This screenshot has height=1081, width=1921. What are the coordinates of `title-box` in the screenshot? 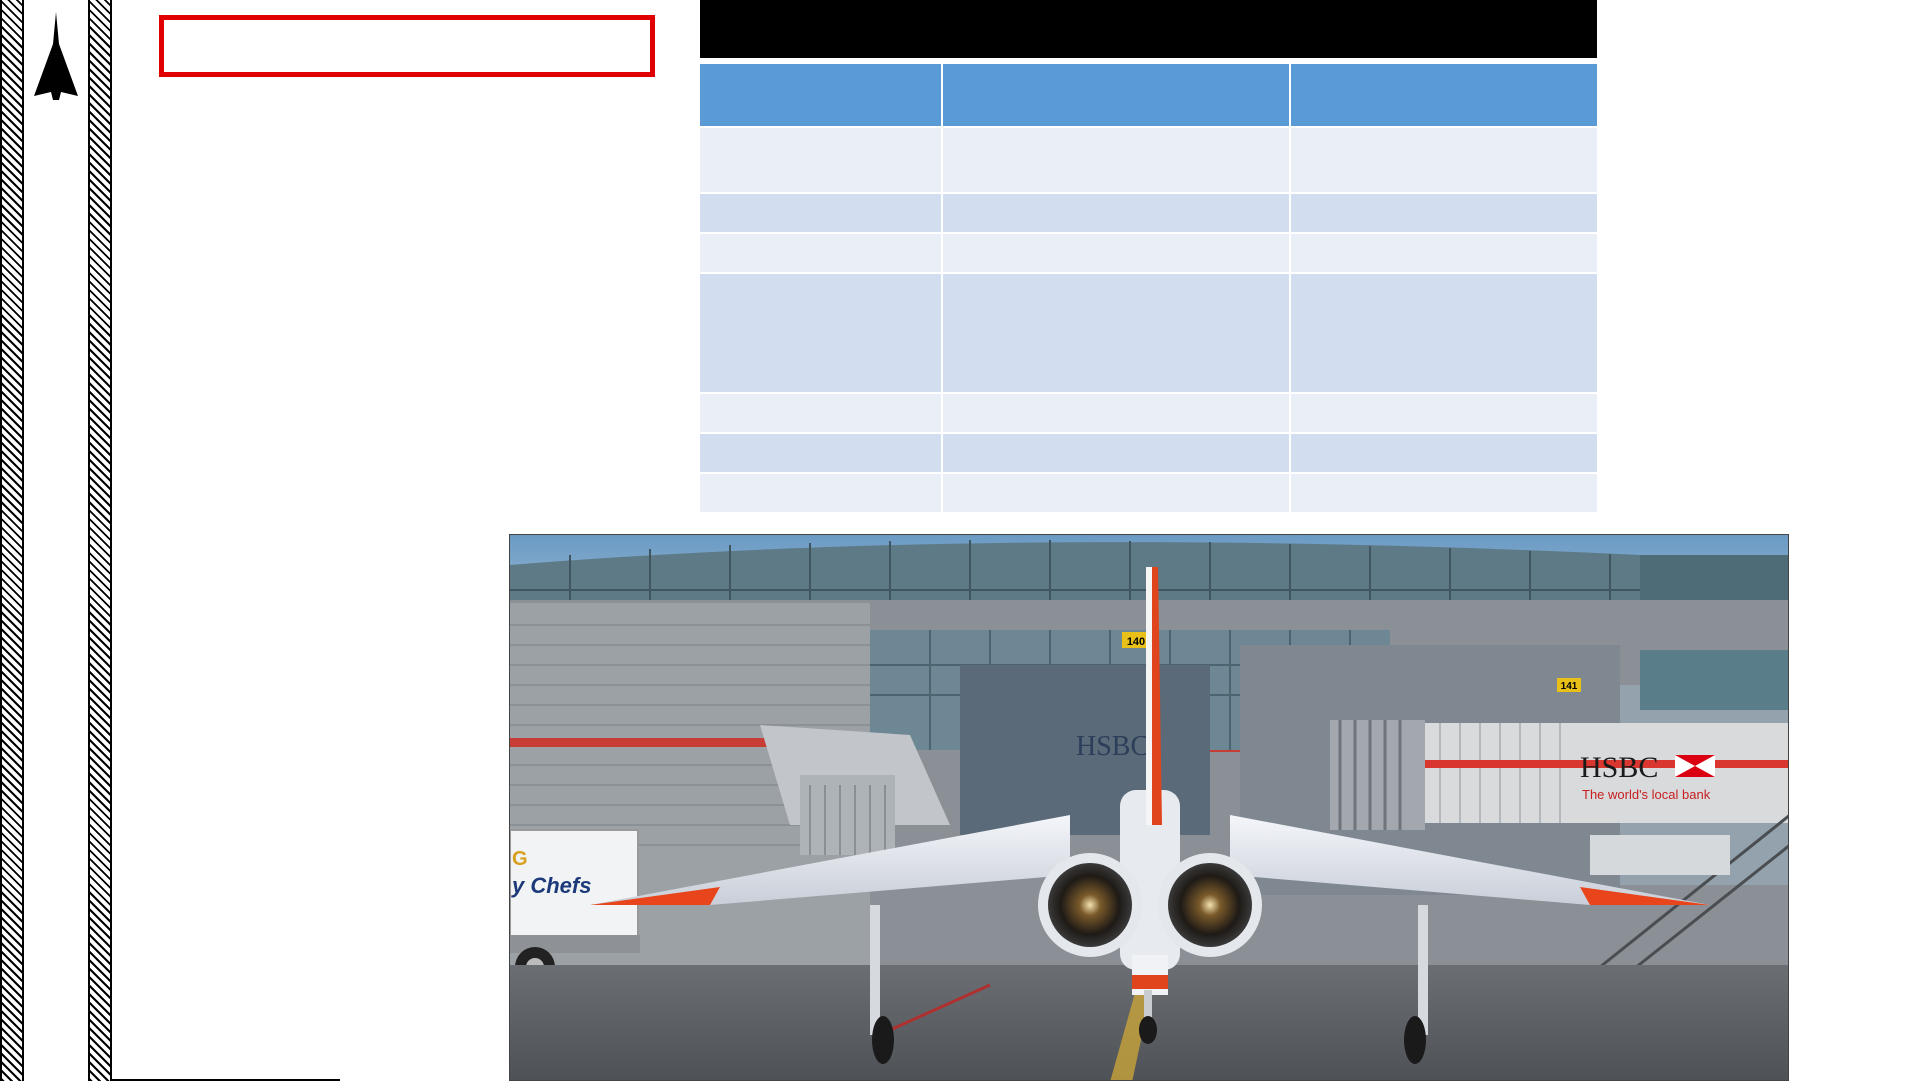 It's located at (407, 46).